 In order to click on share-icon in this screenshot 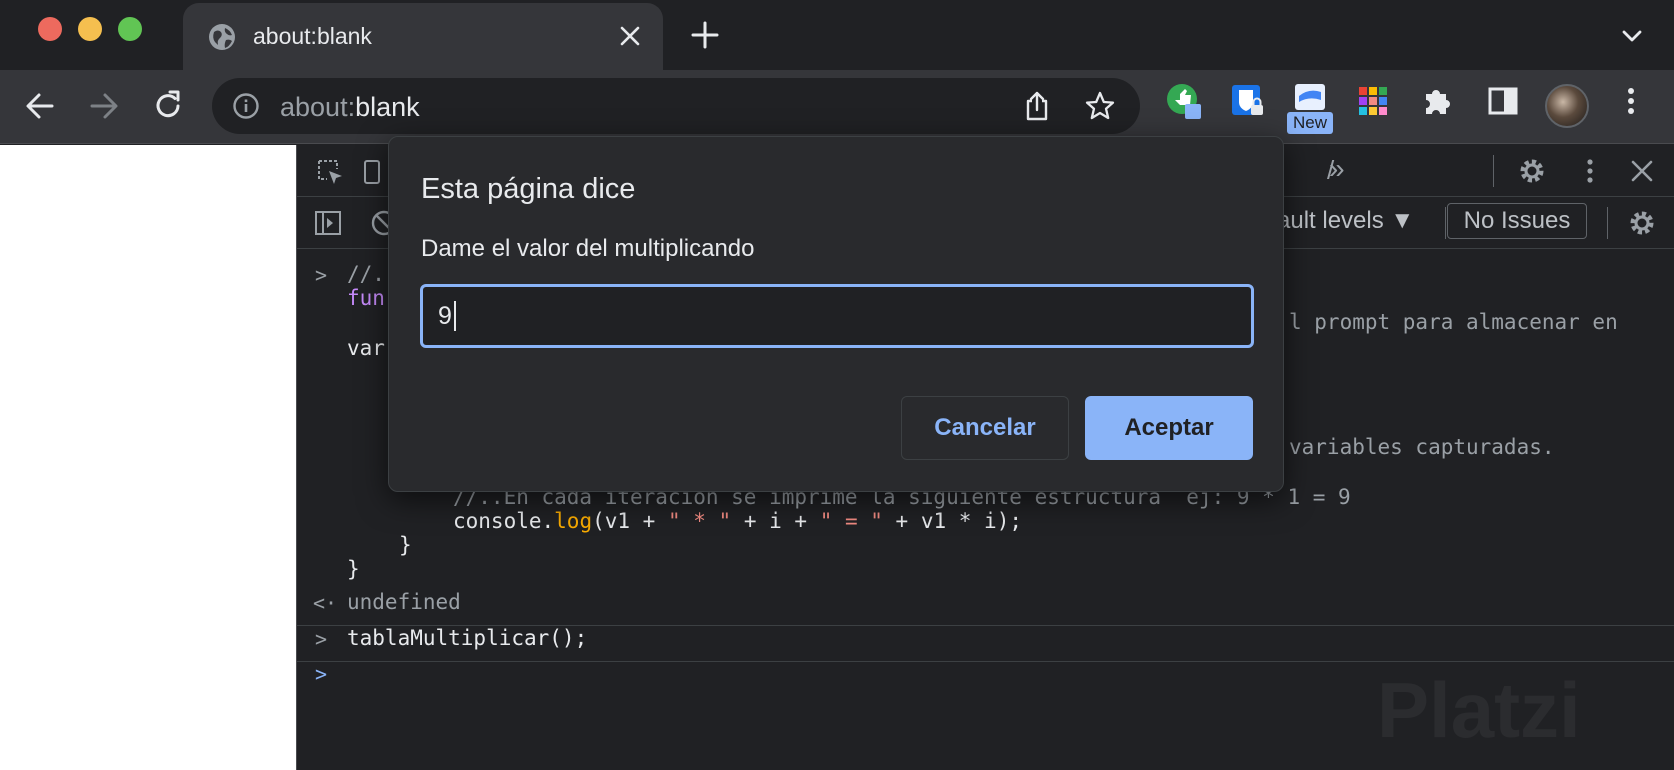, I will do `click(1037, 106)`.